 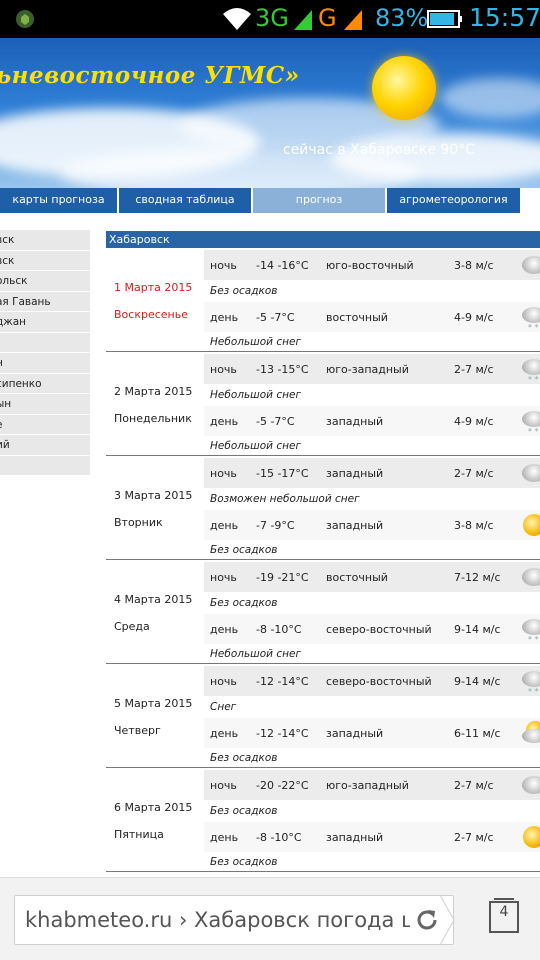 What do you see at coordinates (323, 239) in the screenshot?
I see `city-header: Хабаровск` at bounding box center [323, 239].